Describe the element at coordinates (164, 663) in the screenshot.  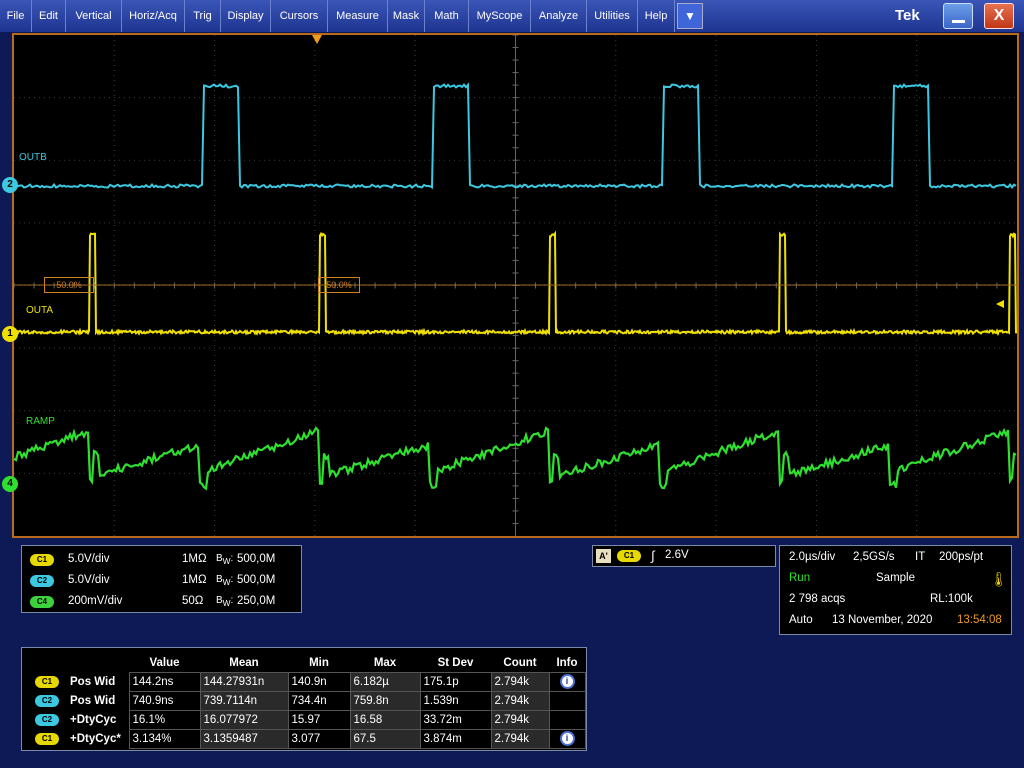
I see `header-value: Value` at that location.